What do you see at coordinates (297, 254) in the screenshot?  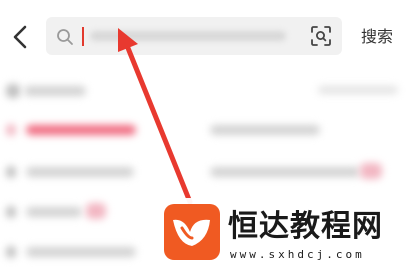 I see `watermark-domain: www.sxhdcj.com` at bounding box center [297, 254].